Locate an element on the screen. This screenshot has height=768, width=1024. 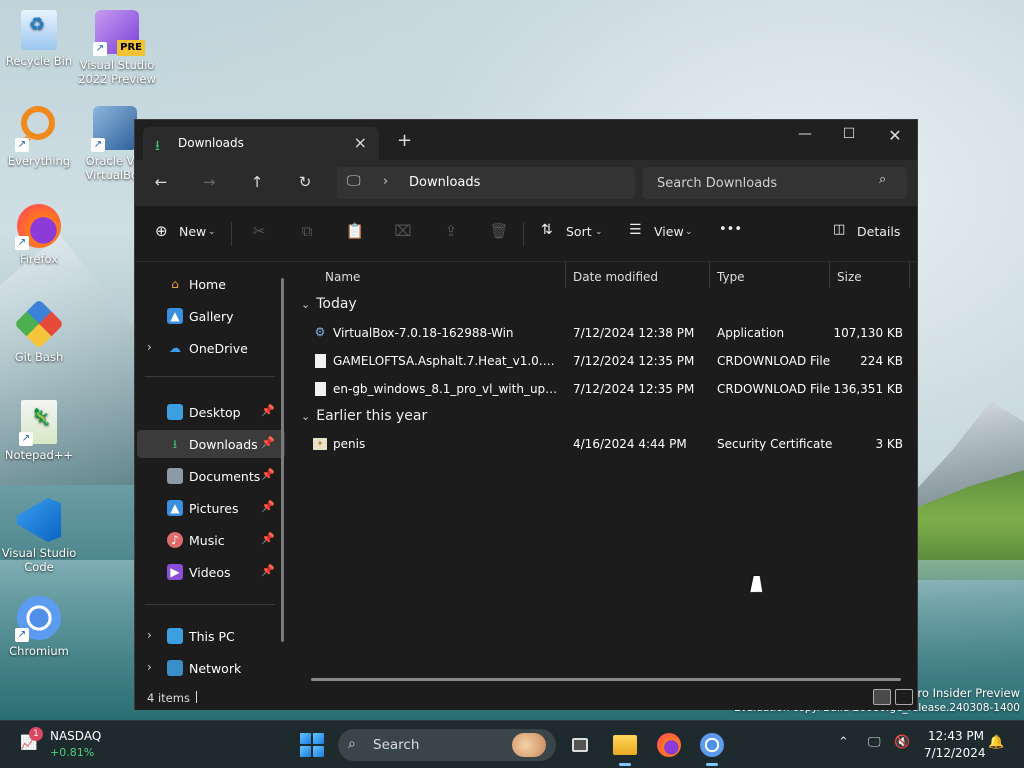
sidebar-item-gallery: ▲ Gallery is located at coordinates (211, 316).